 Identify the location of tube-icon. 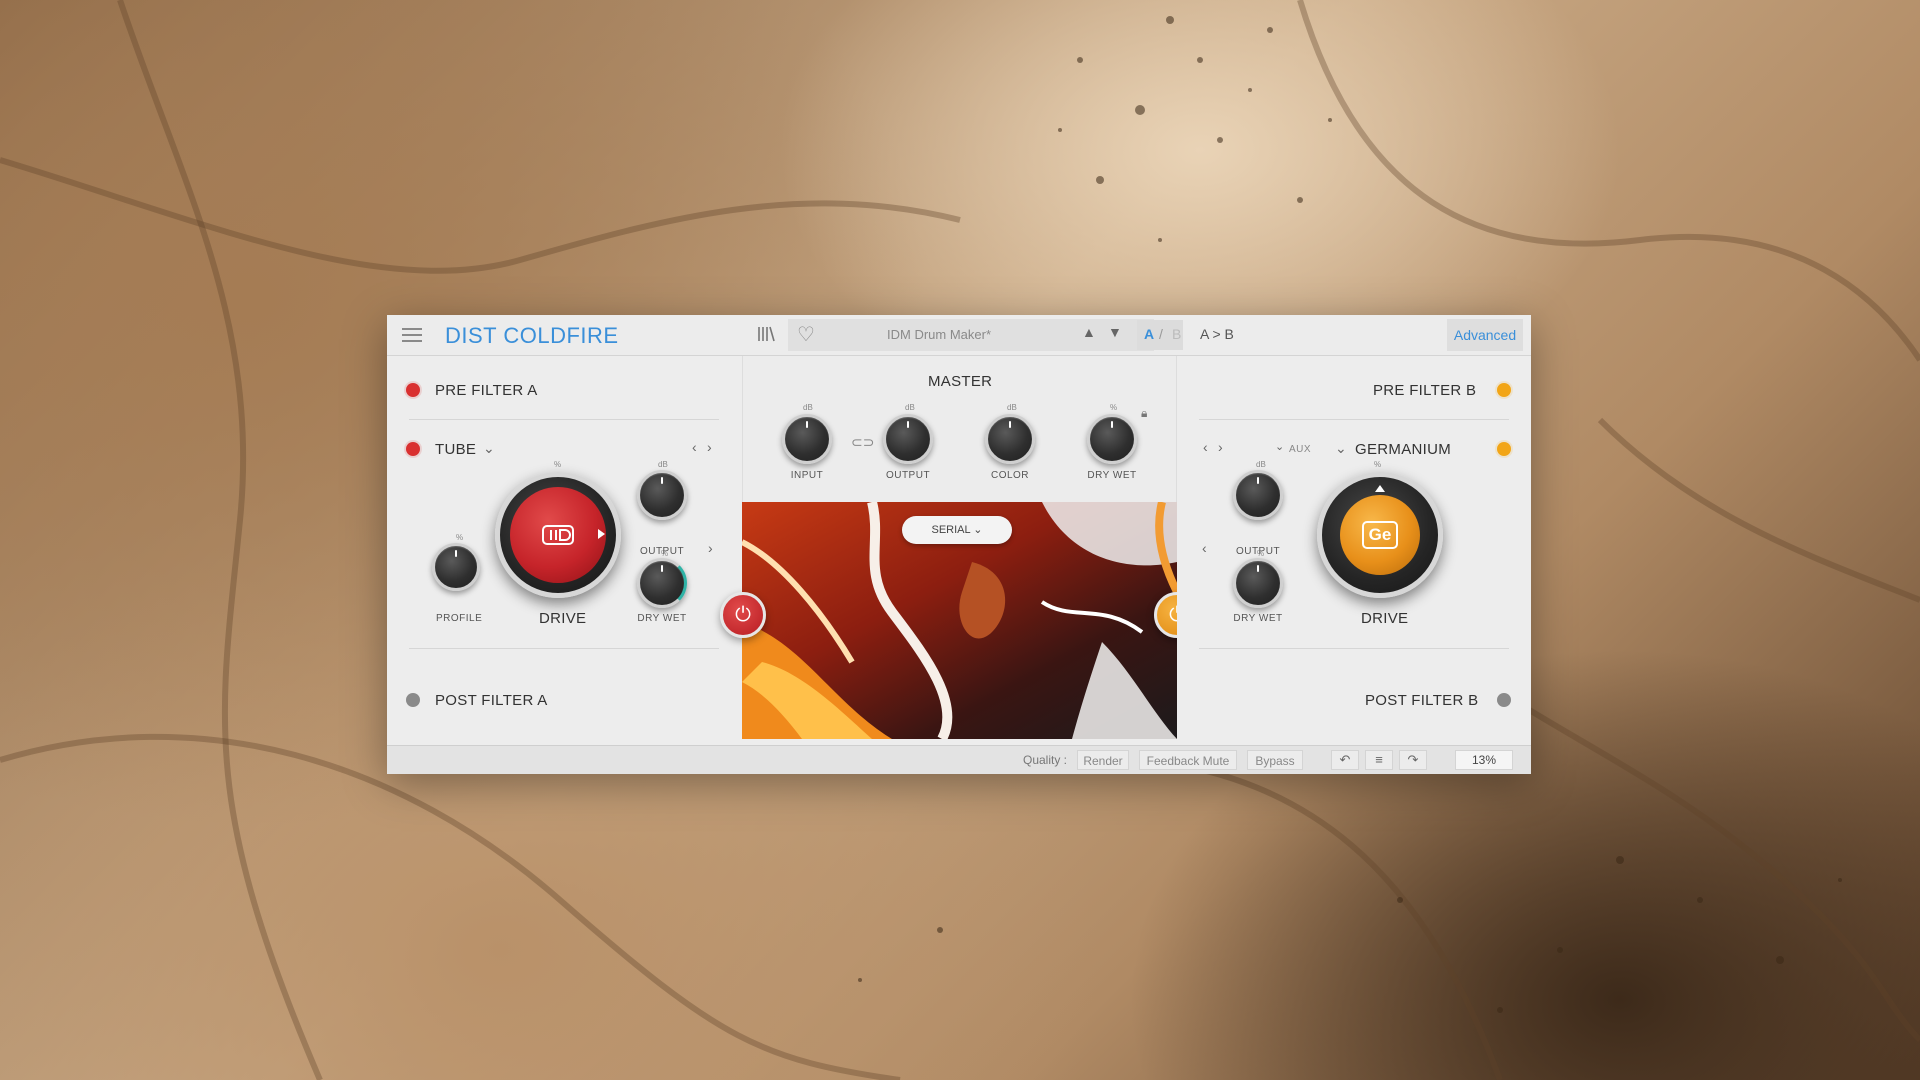
(558, 535).